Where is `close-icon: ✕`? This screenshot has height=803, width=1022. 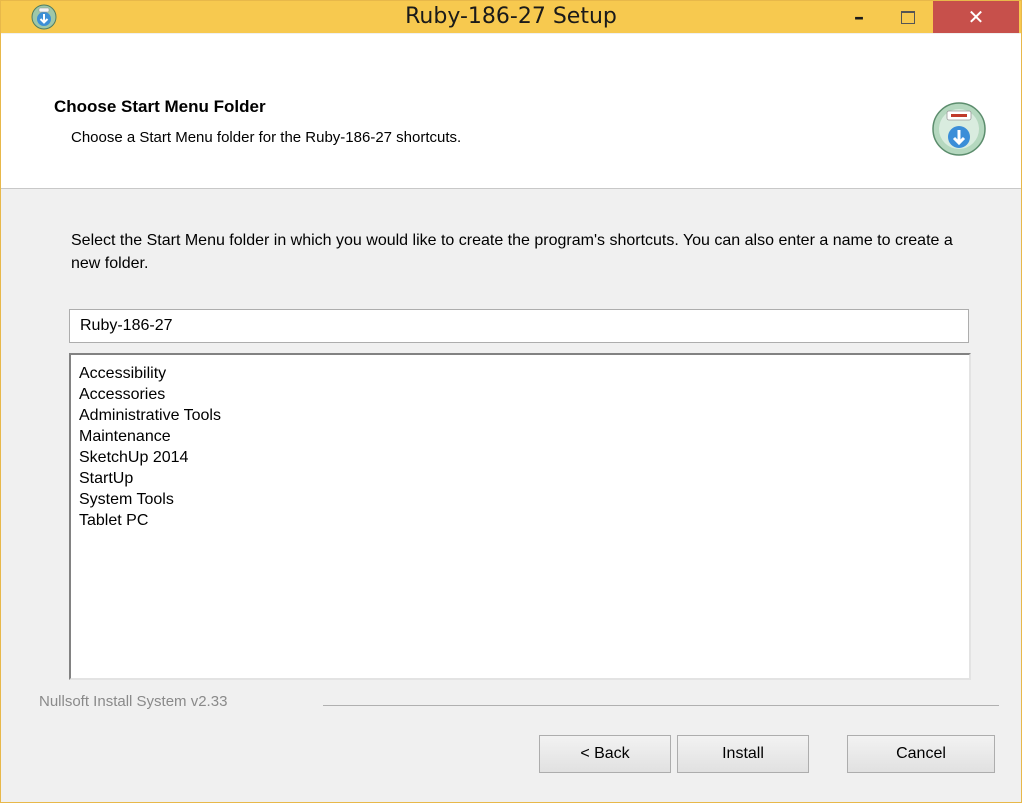 close-icon: ✕ is located at coordinates (976, 17).